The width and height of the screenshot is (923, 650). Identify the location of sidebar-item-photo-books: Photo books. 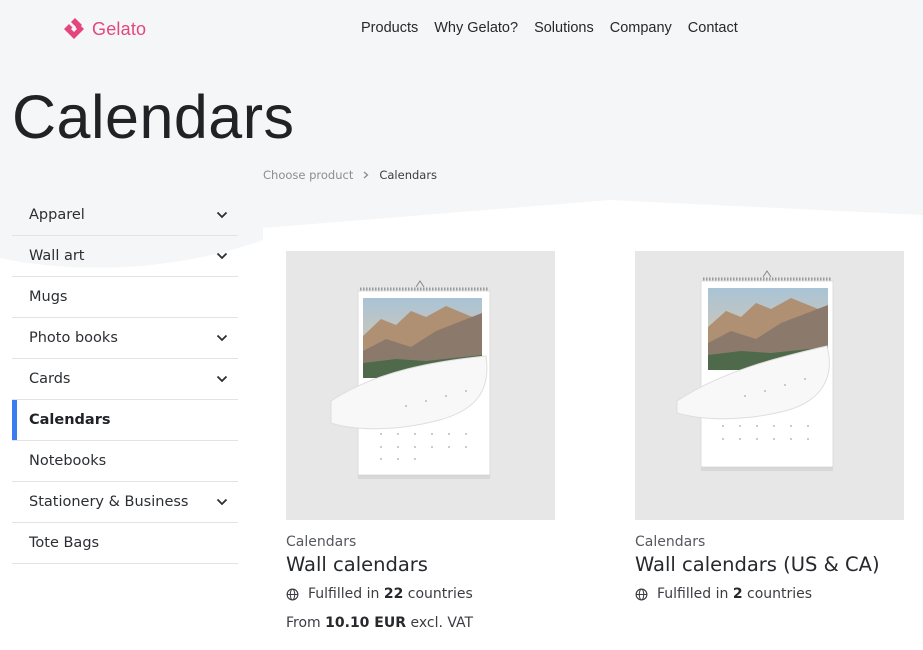
(125, 338).